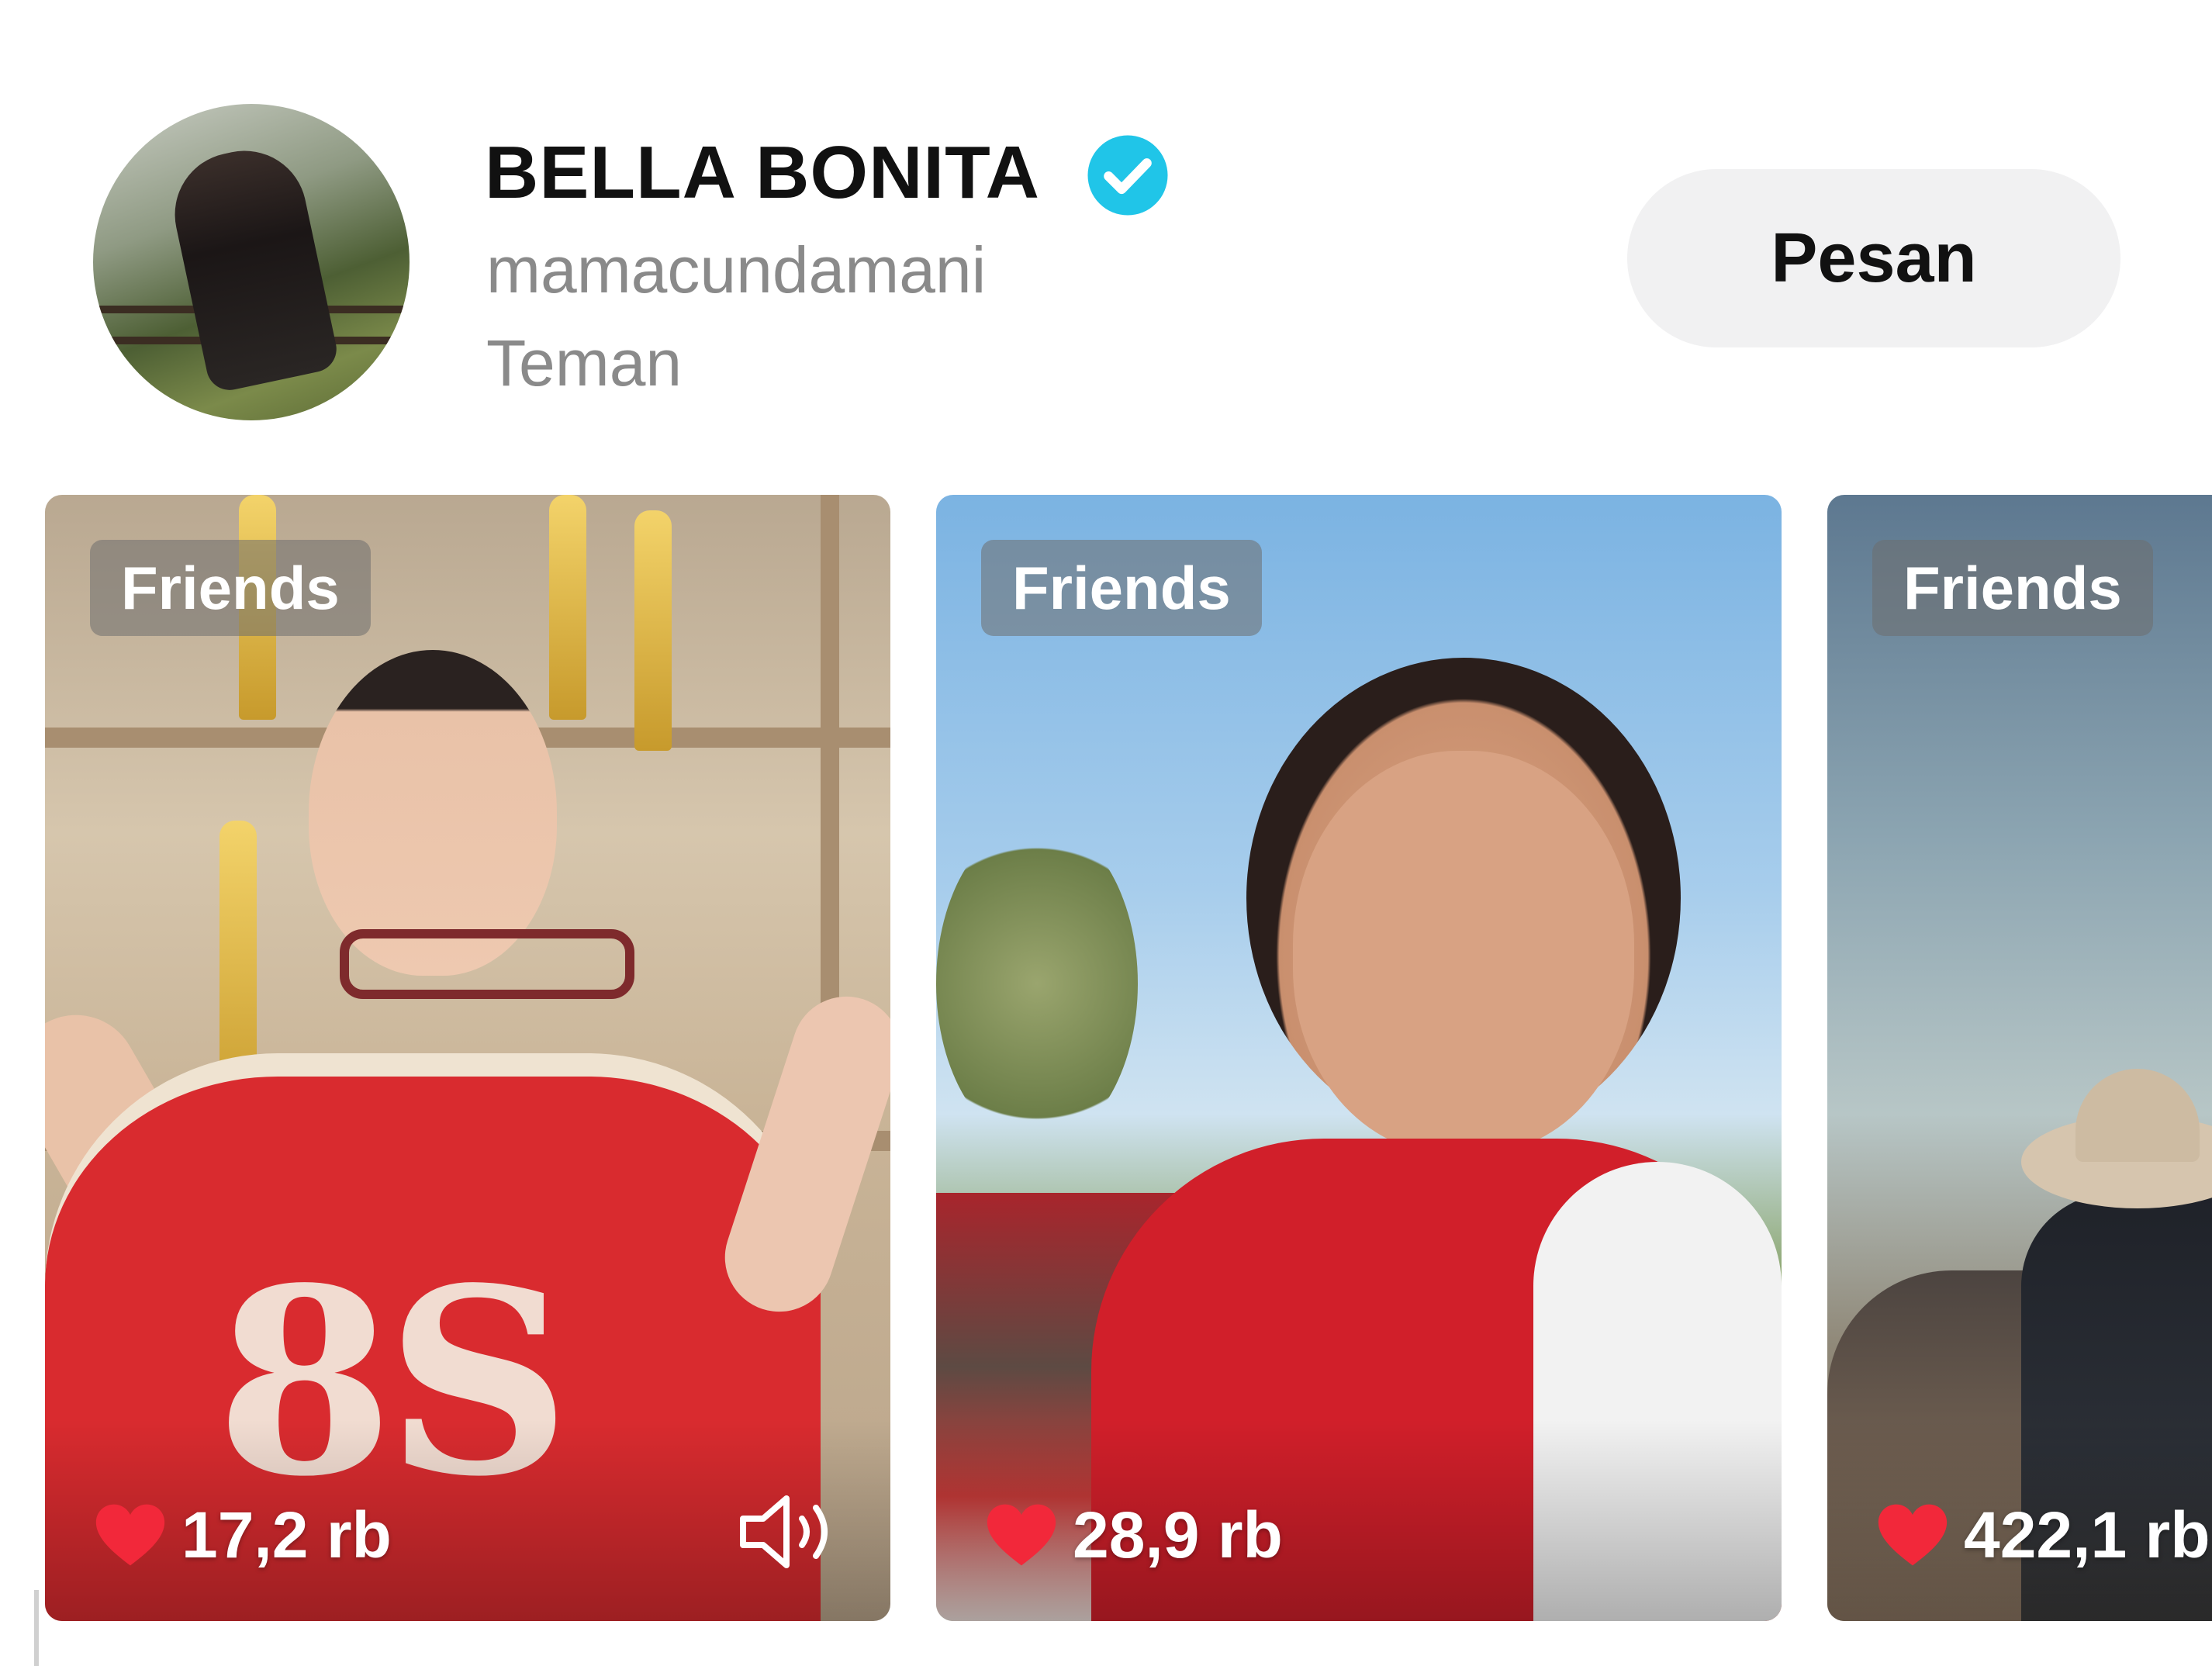 This screenshot has height=1666, width=2212. I want to click on verified-check-icon, so click(1127, 175).